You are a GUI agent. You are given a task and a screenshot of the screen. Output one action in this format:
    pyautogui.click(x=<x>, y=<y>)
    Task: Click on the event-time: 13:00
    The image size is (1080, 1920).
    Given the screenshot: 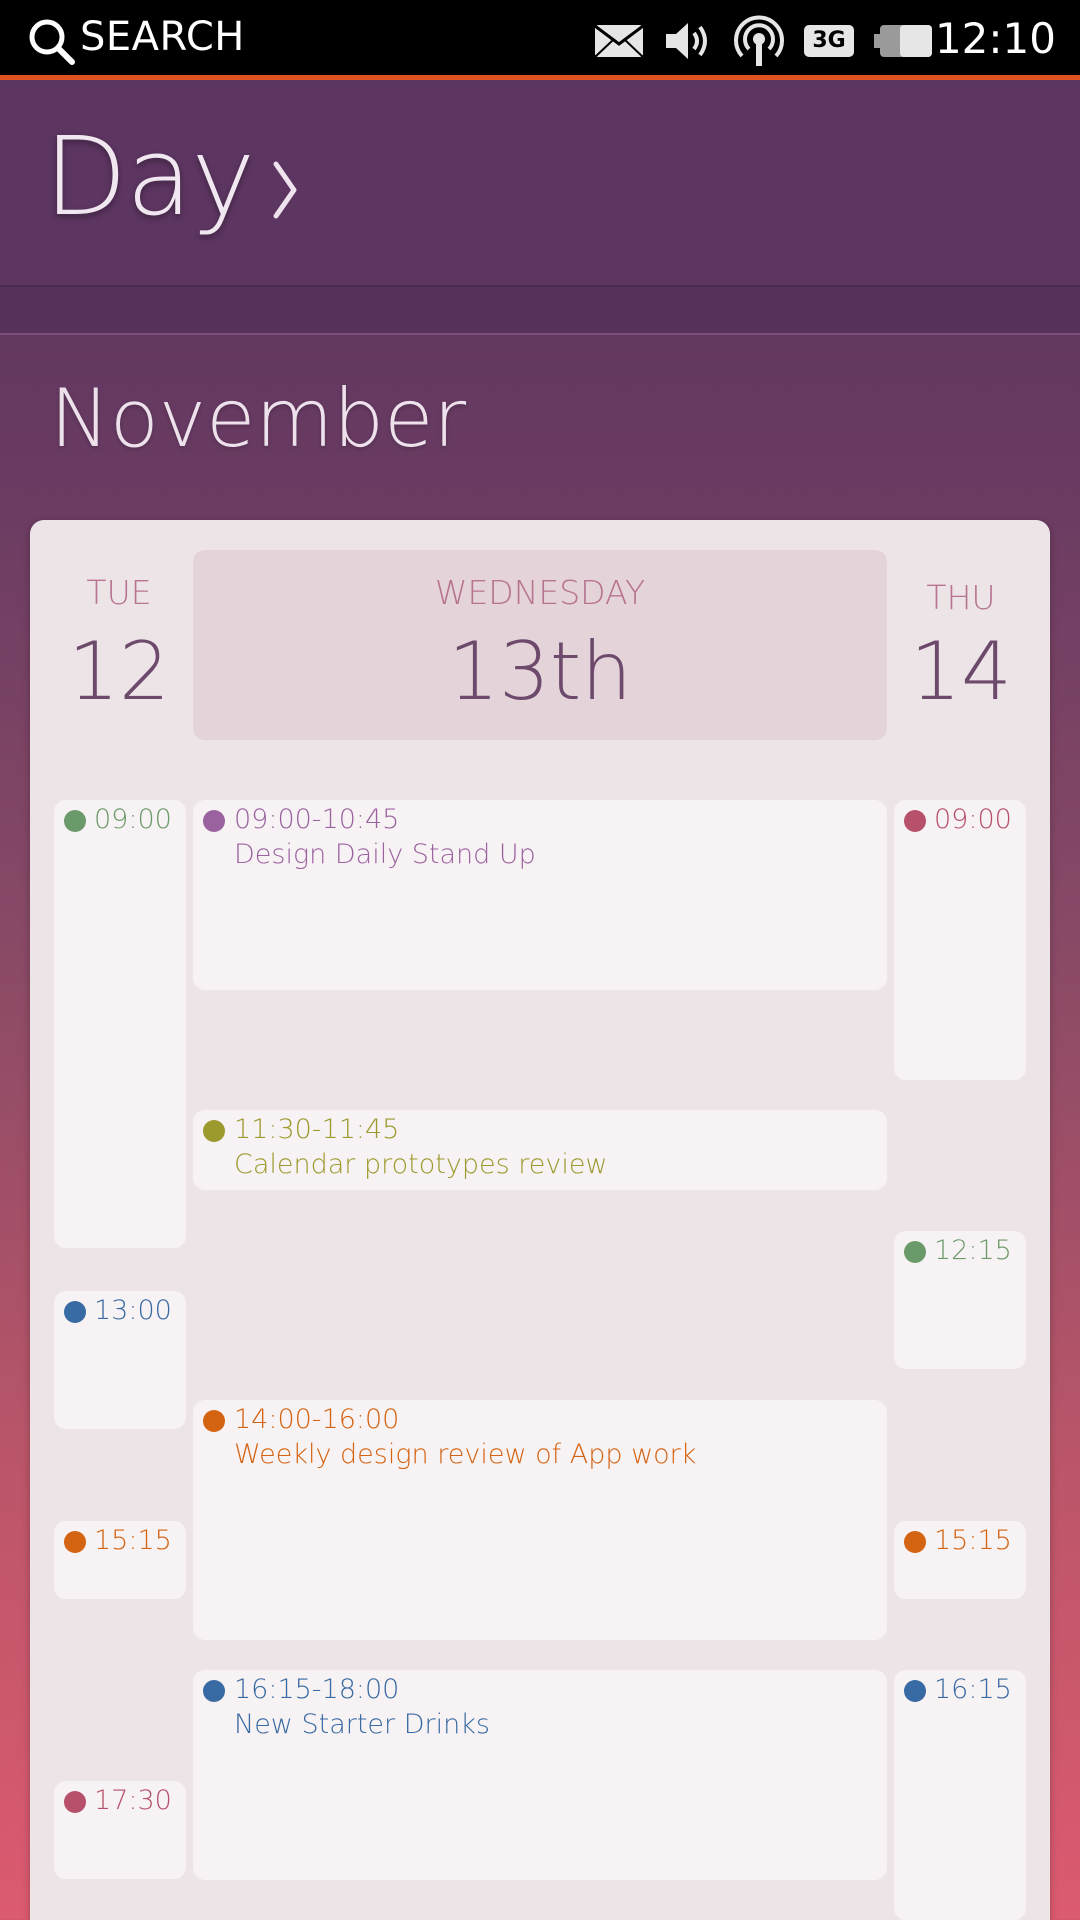 What is the action you would take?
    pyautogui.click(x=133, y=1310)
    